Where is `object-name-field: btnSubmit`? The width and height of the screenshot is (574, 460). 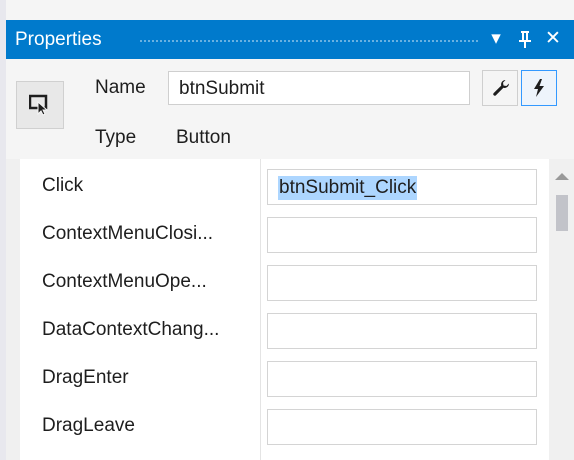
object-name-field: btnSubmit is located at coordinates (319, 88).